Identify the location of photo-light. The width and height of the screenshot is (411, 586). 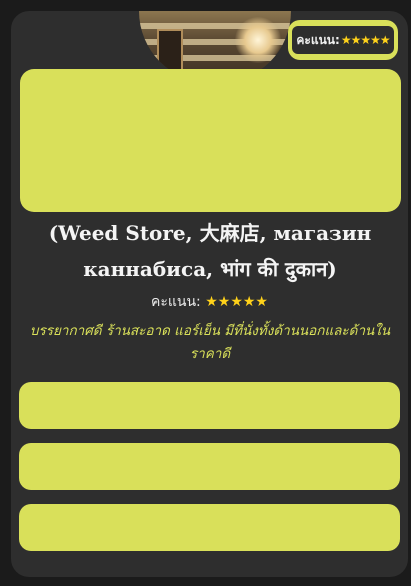
(258, 40).